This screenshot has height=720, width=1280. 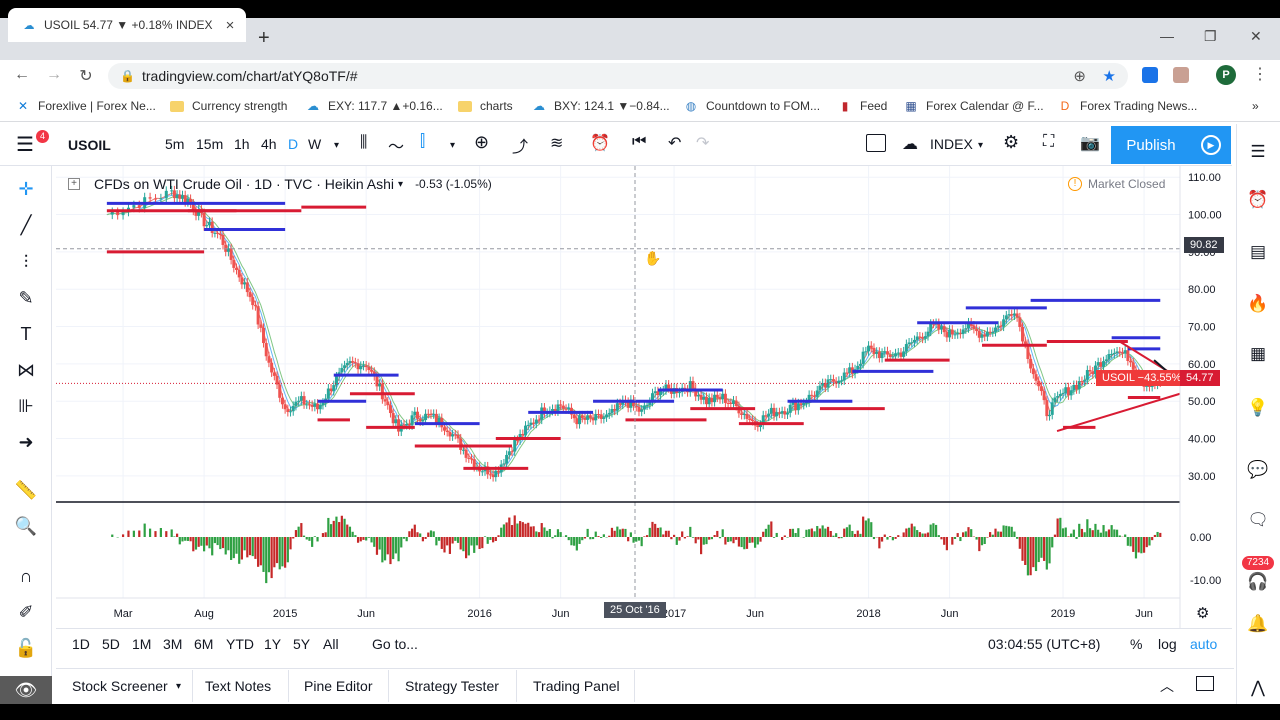 What do you see at coordinates (86, 76) in the screenshot?
I see `reload-icon: ↻` at bounding box center [86, 76].